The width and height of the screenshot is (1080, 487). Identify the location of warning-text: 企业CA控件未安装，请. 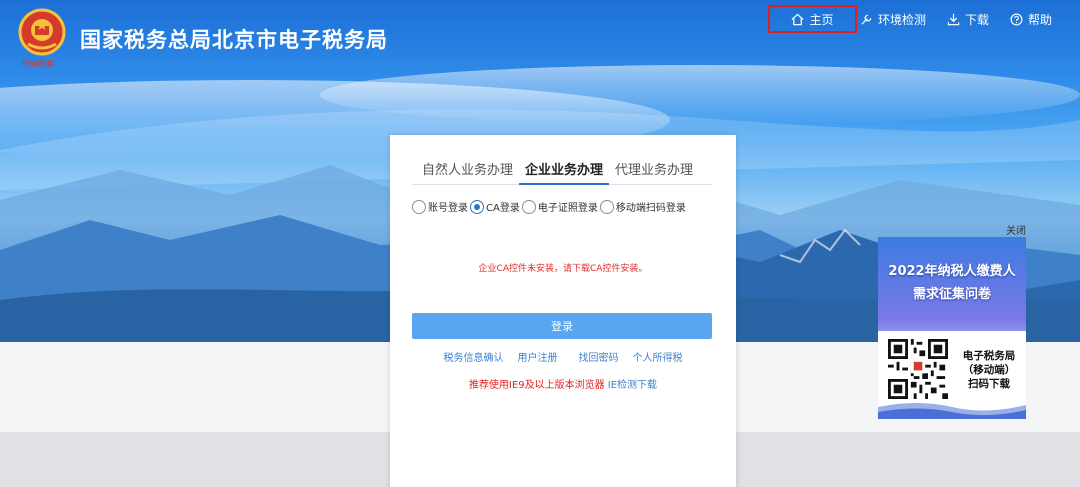
(525, 269).